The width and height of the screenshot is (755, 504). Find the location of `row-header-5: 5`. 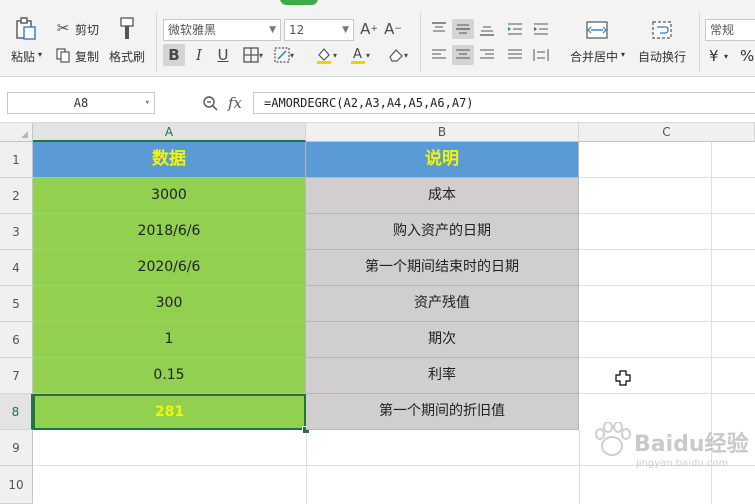

row-header-5: 5 is located at coordinates (16, 304).